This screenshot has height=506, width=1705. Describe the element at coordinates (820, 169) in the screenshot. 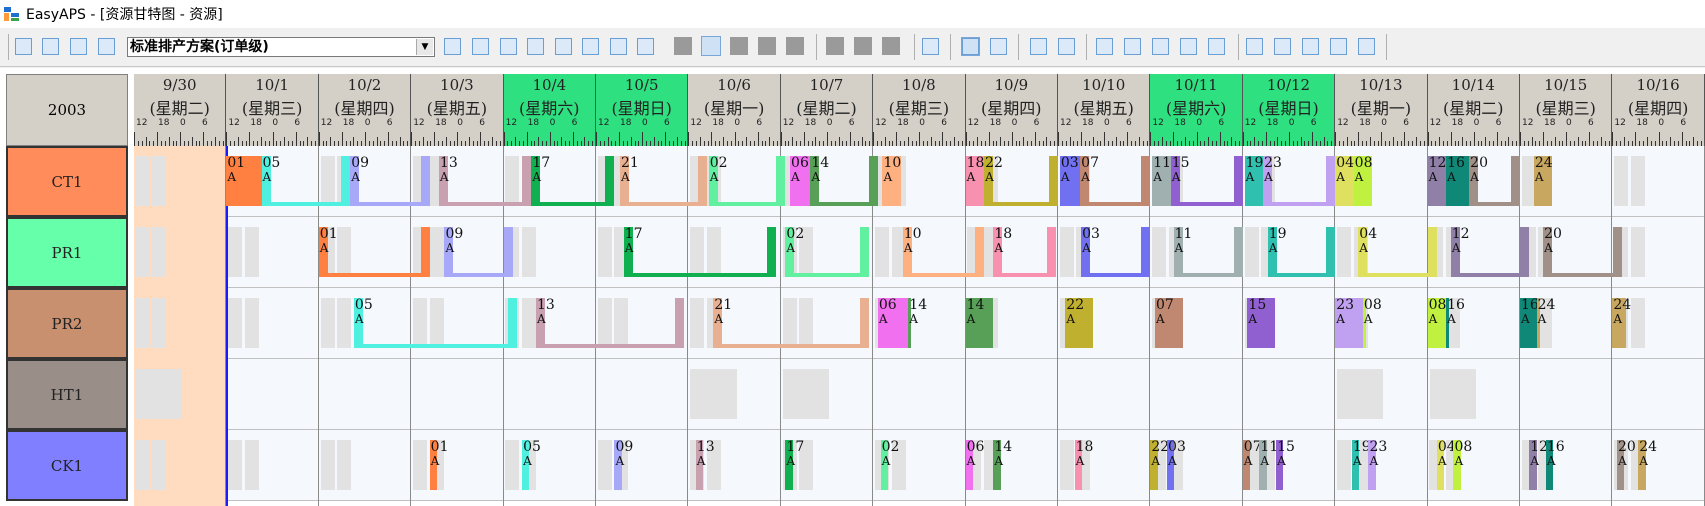

I see `task-label: 14 A` at that location.